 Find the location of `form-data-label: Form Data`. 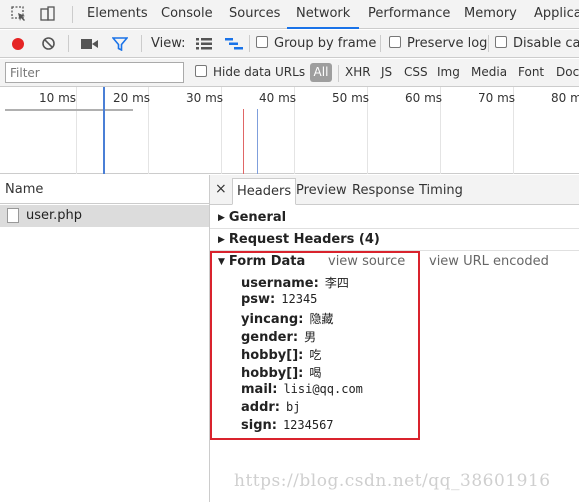

form-data-label: Form Data is located at coordinates (267, 261).